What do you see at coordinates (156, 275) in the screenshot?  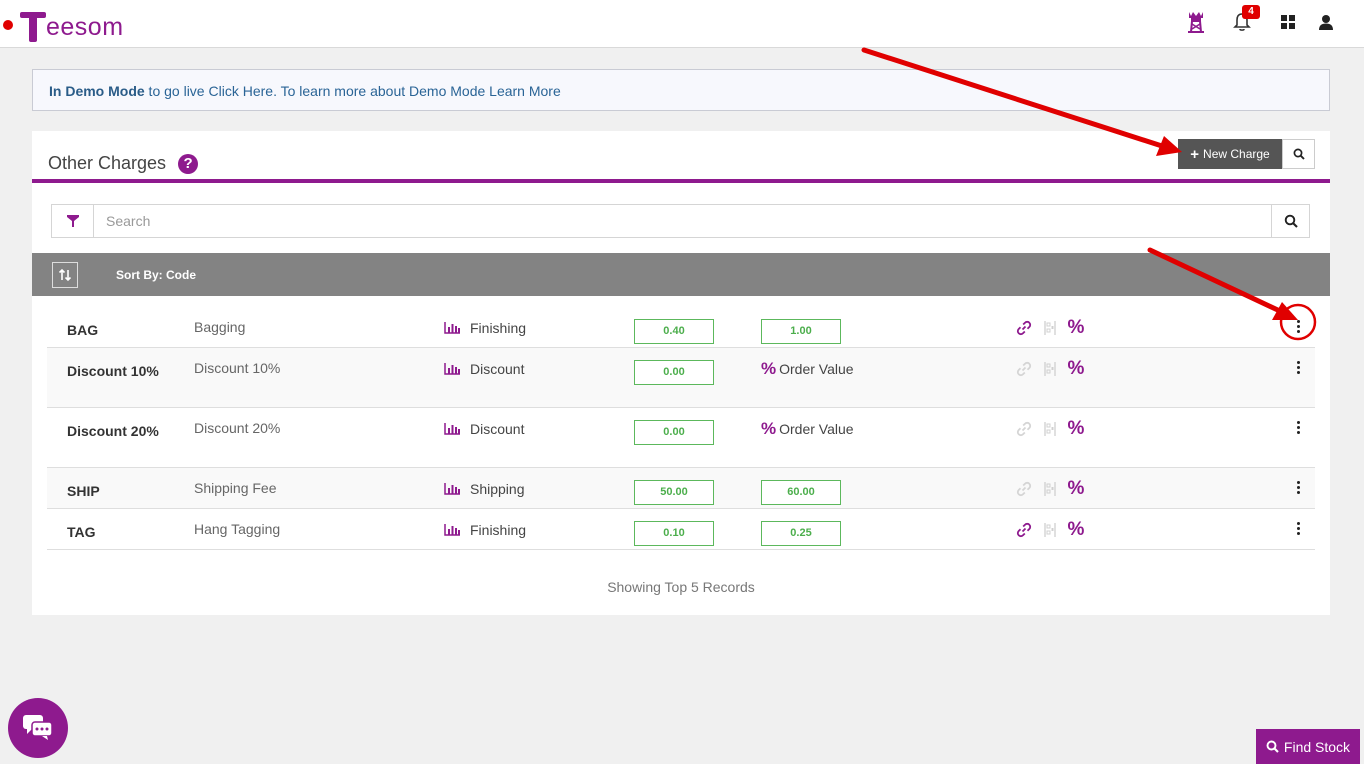 I see `sort-label: Sort By: Code` at bounding box center [156, 275].